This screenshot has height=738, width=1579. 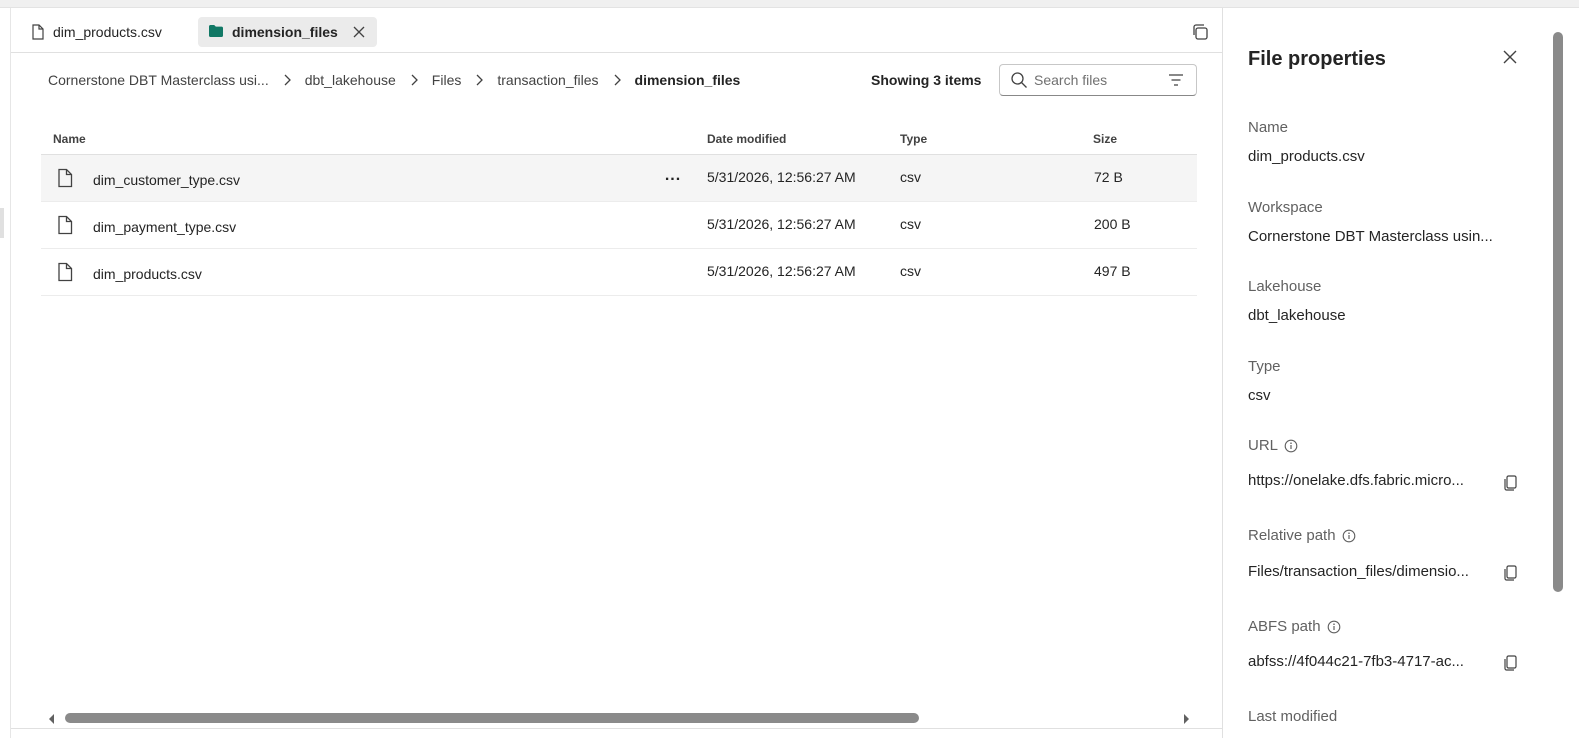 I want to click on search-icon, so click(x=1019, y=80).